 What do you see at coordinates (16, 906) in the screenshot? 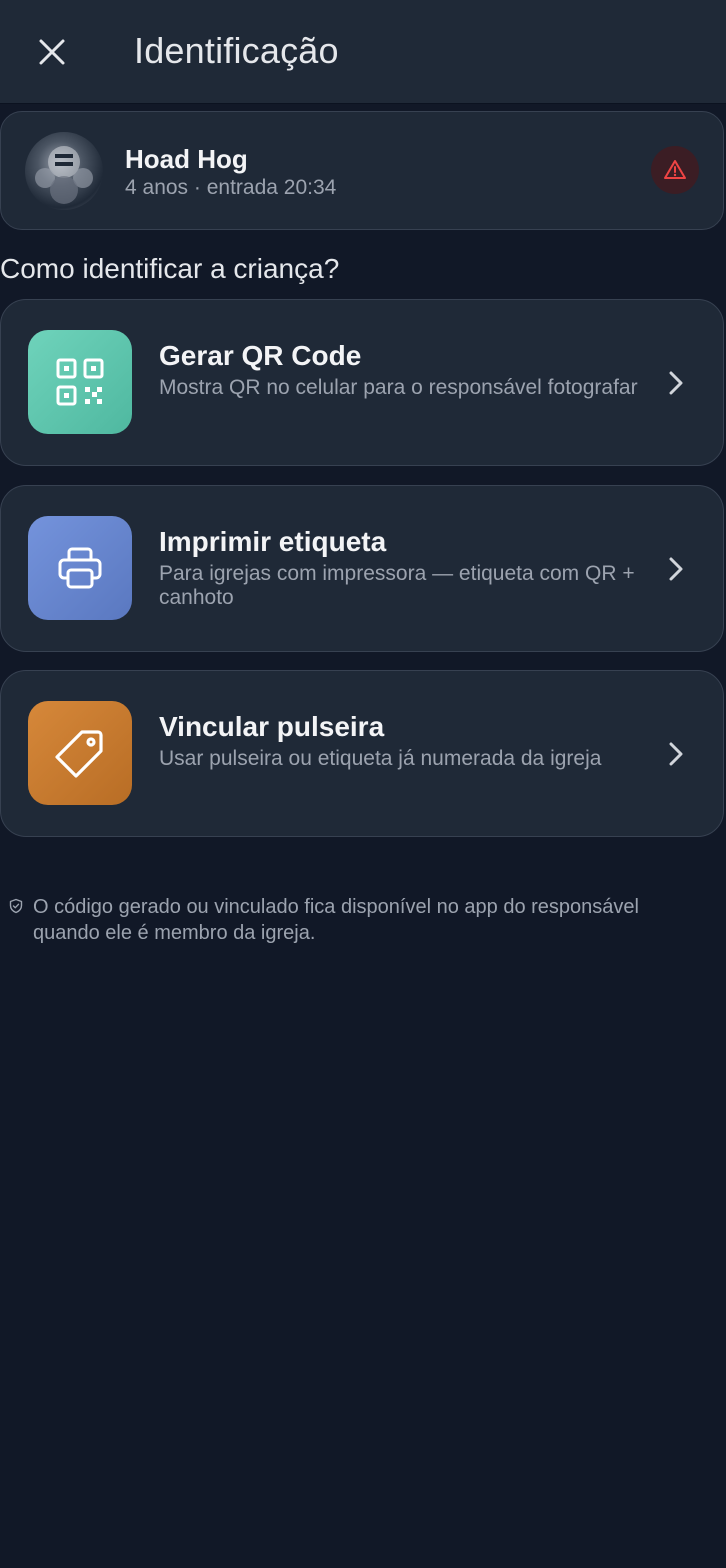
I see `shield-check-icon` at bounding box center [16, 906].